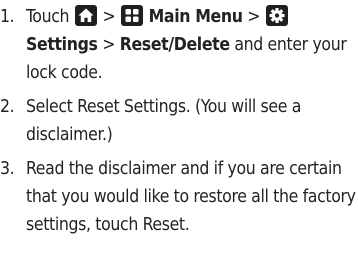  What do you see at coordinates (62, 45) in the screenshot?
I see `settings-label: Settings` at bounding box center [62, 45].